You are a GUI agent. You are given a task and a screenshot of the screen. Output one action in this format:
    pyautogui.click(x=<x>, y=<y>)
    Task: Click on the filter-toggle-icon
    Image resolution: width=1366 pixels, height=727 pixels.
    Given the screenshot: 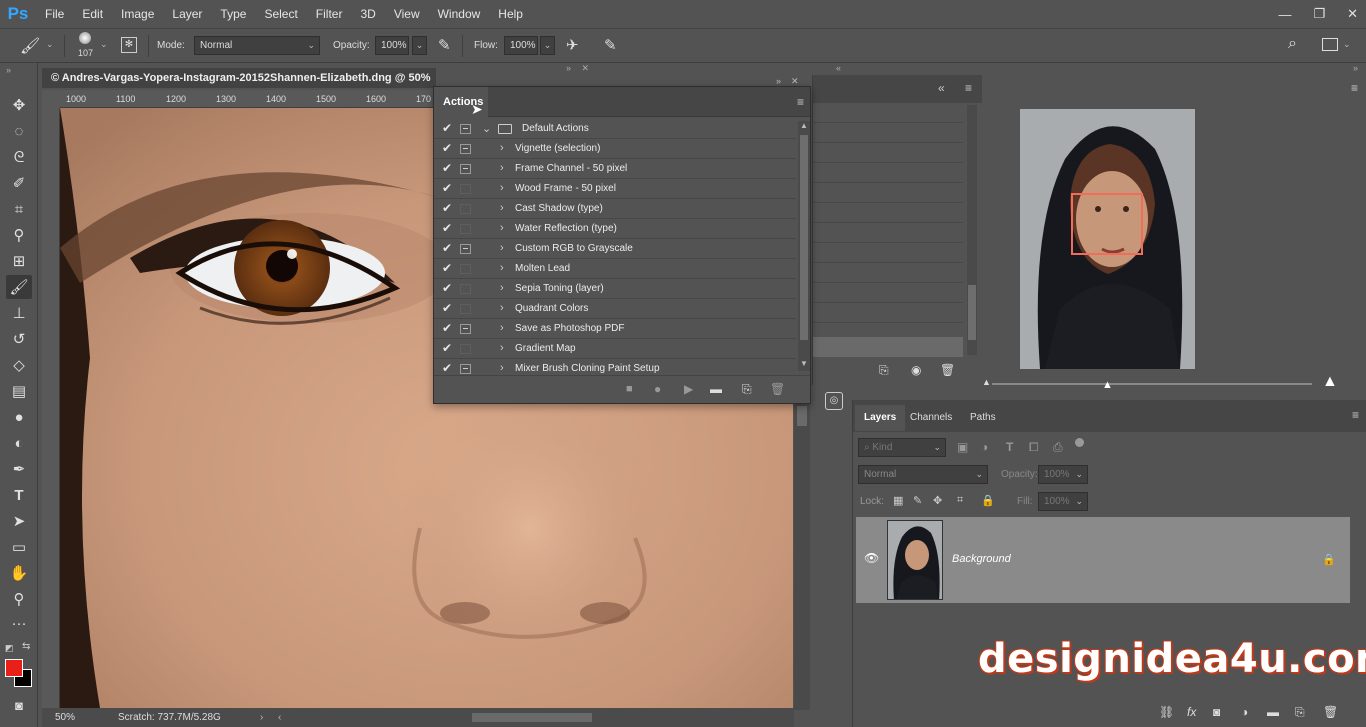 What is the action you would take?
    pyautogui.click(x=1079, y=442)
    